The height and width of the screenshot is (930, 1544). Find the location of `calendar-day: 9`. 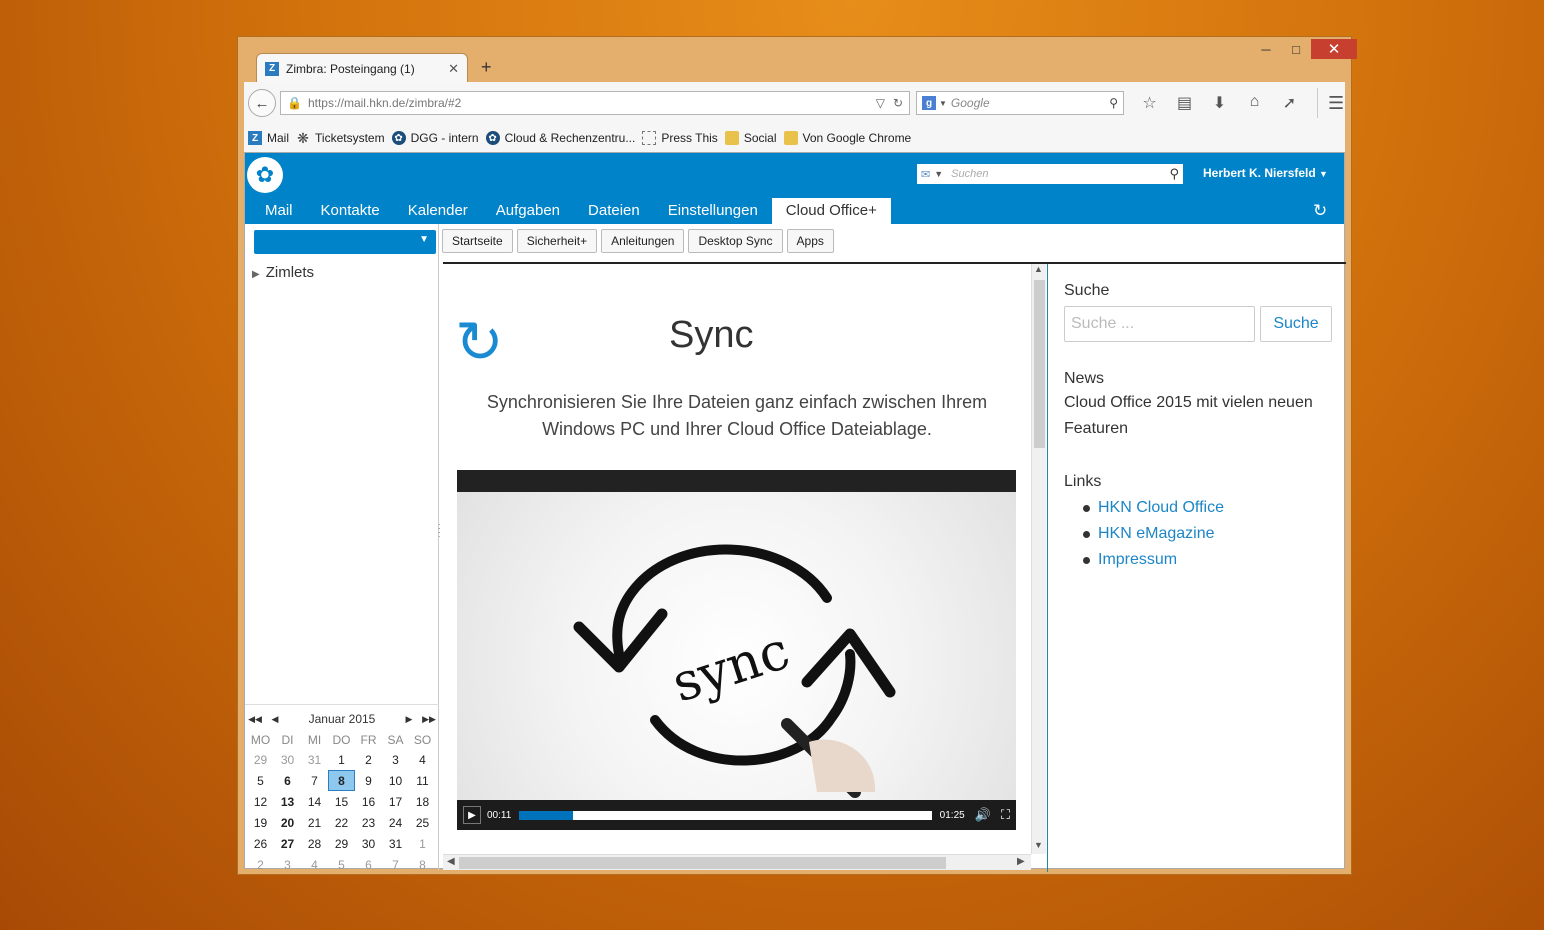

calendar-day: 9 is located at coordinates (368, 780).